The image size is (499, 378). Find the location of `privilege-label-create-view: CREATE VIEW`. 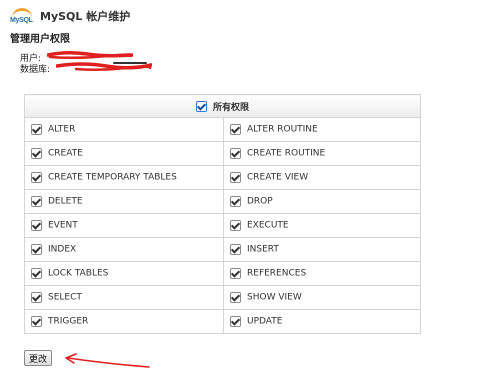

privilege-label-create-view: CREATE VIEW is located at coordinates (278, 177).